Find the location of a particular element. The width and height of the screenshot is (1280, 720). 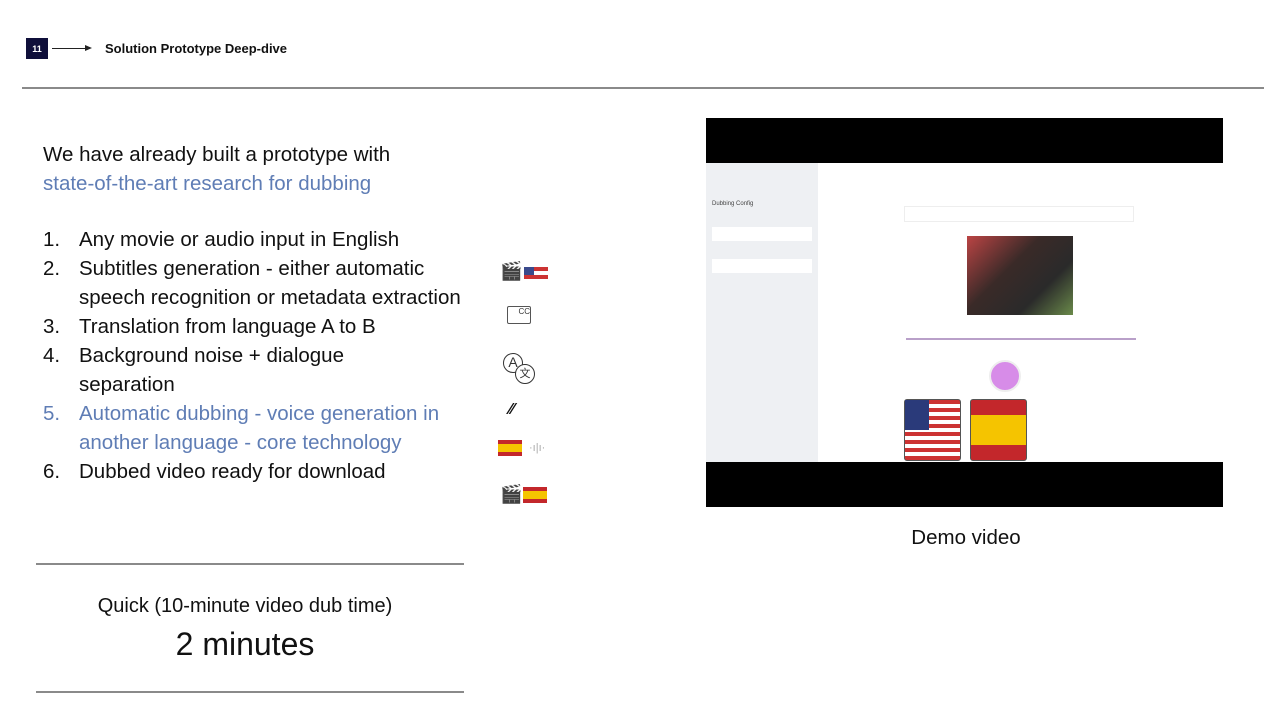

step-number: 1. is located at coordinates (52, 239).